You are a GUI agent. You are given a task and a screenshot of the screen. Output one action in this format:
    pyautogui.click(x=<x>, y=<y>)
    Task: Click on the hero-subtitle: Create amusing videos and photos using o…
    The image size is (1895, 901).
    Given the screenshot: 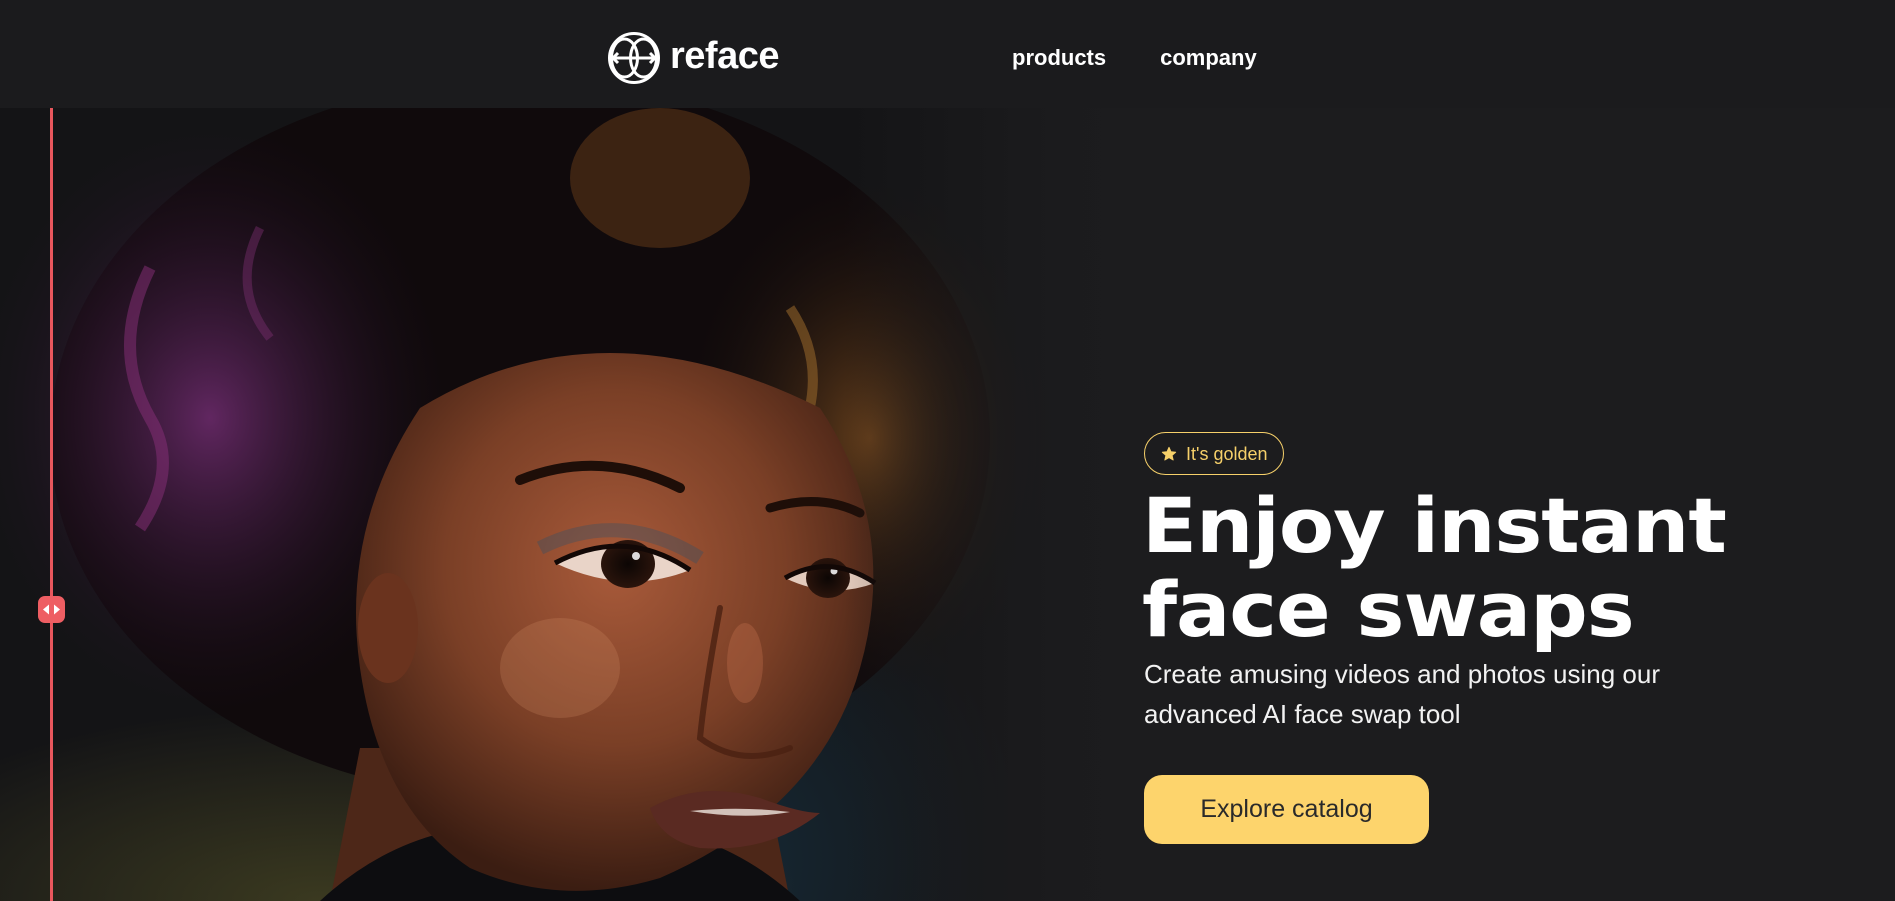 What is the action you would take?
    pyautogui.click(x=1402, y=694)
    